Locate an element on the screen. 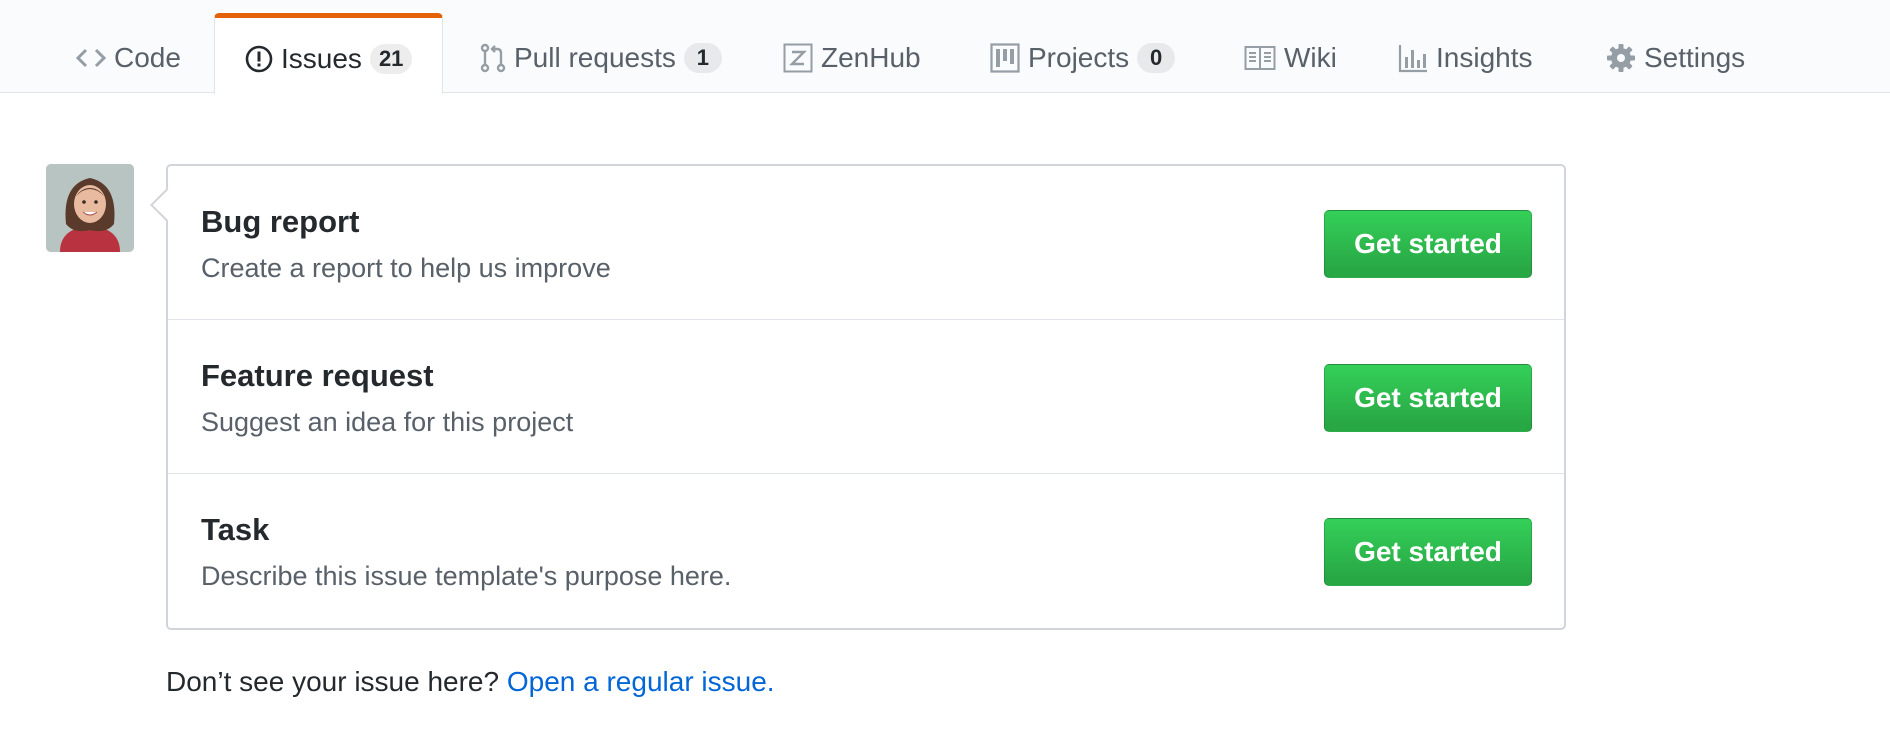 The image size is (1890, 742). gear-icon is located at coordinates (1621, 58).